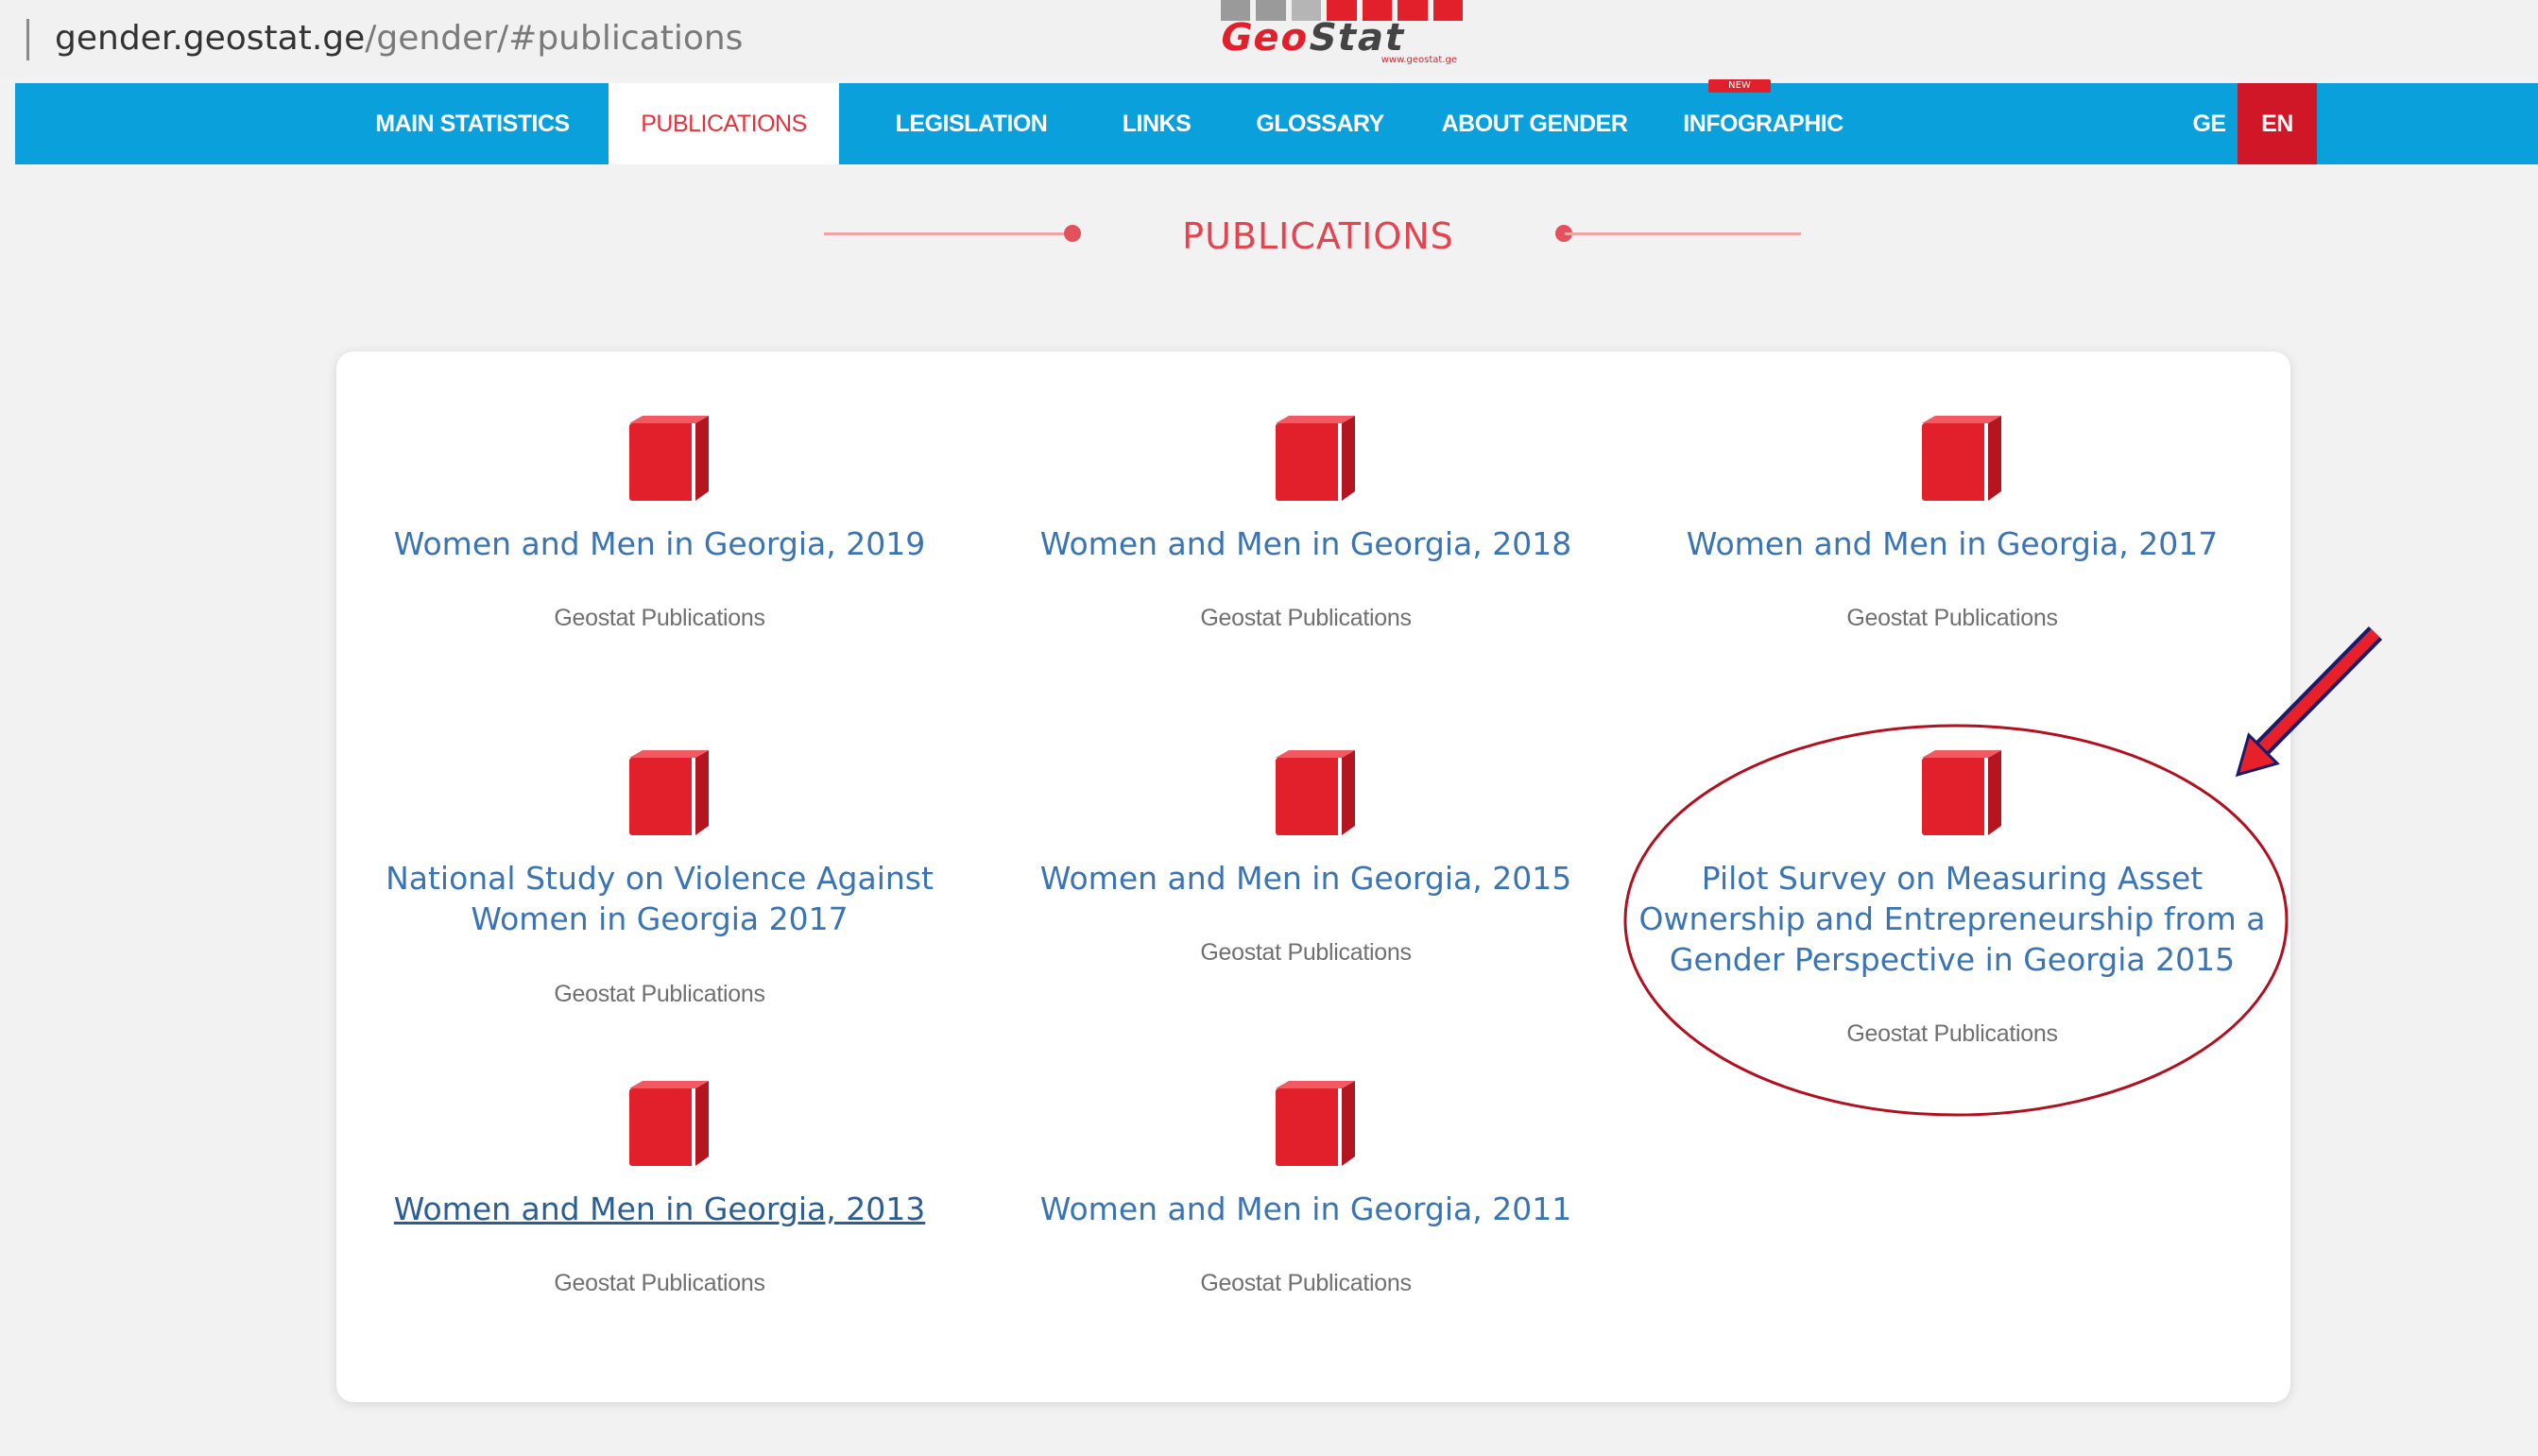  I want to click on nav-legislation: LEGISLATION, so click(972, 123).